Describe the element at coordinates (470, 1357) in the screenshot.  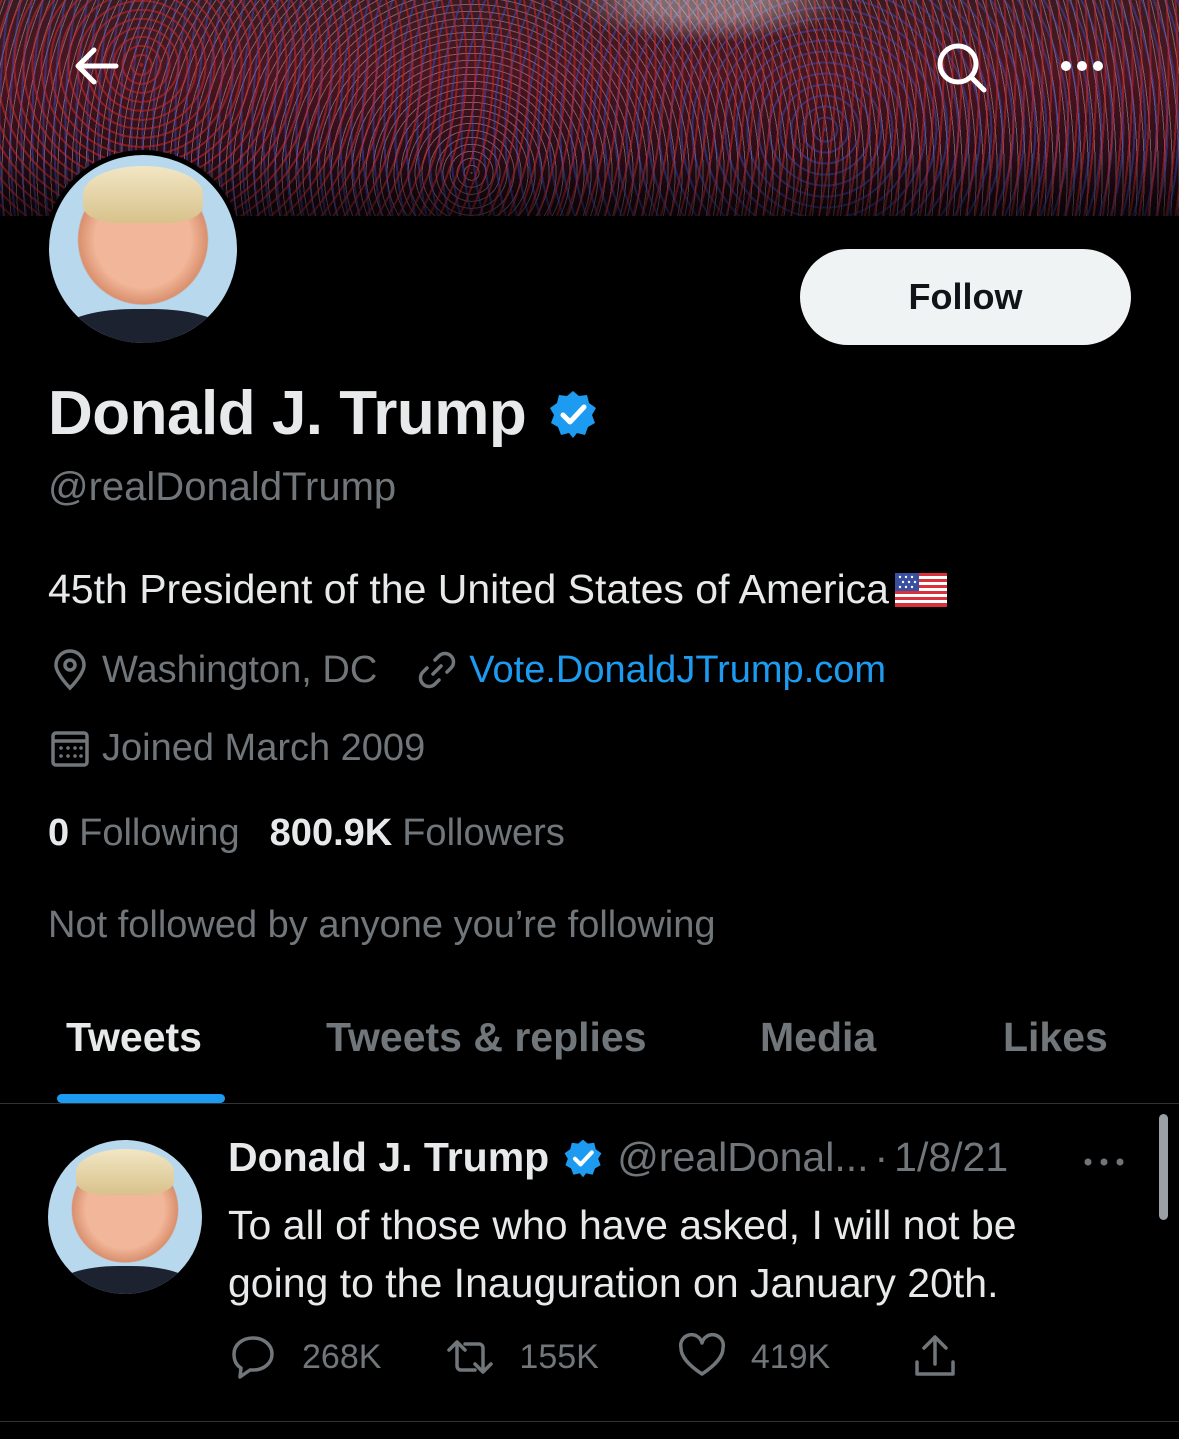
I see `retweet-icon` at that location.